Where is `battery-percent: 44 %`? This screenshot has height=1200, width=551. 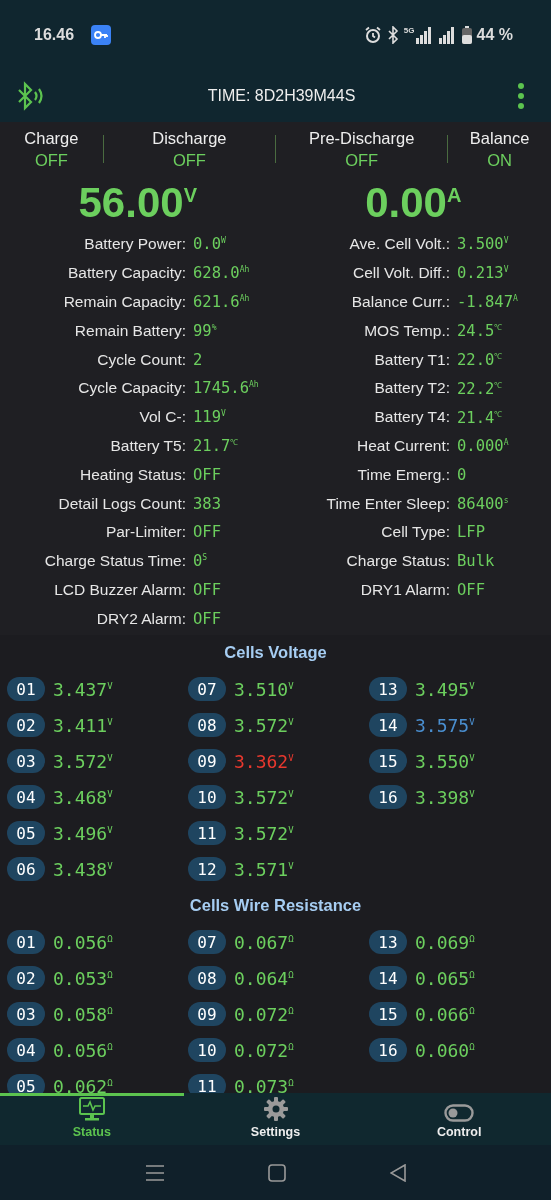 battery-percent: 44 % is located at coordinates (494, 35).